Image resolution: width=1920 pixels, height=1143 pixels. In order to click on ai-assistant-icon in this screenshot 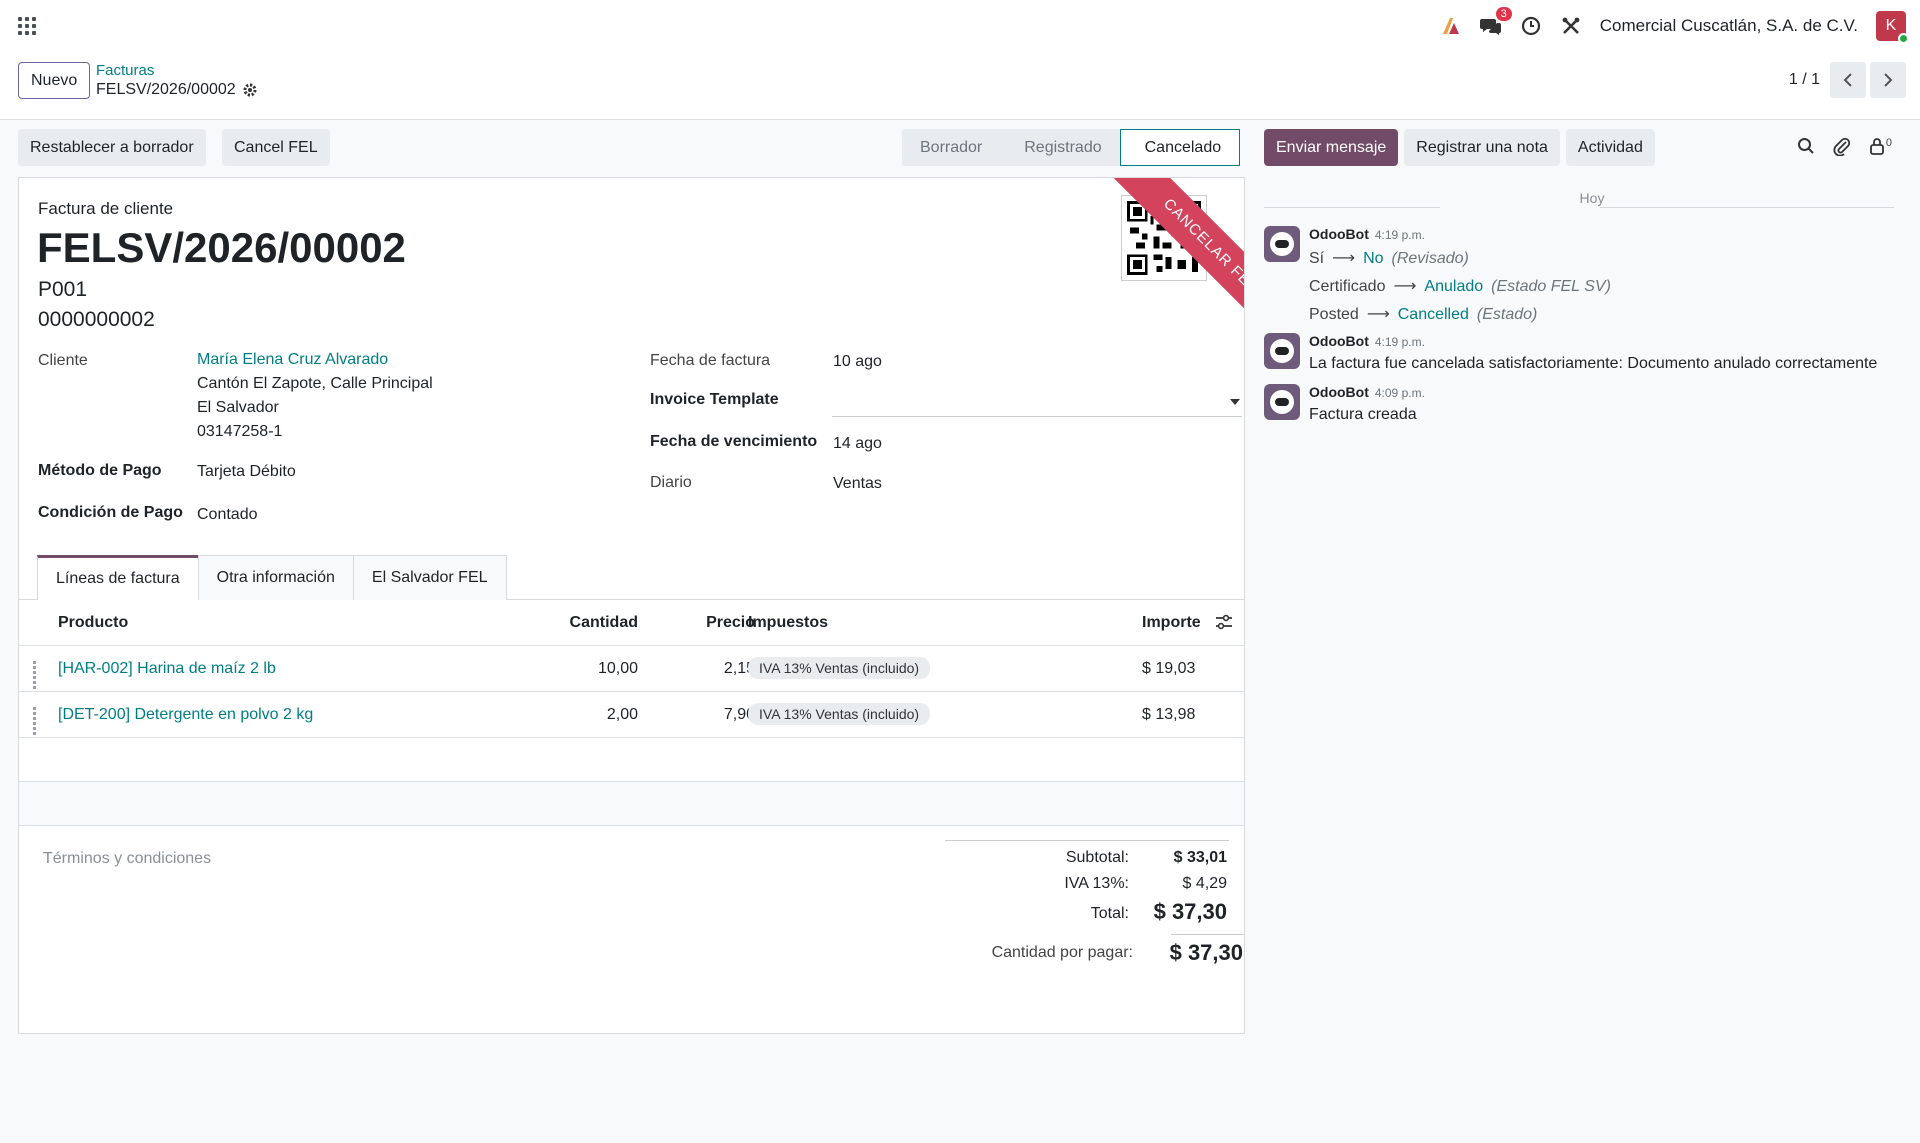, I will do `click(1451, 26)`.